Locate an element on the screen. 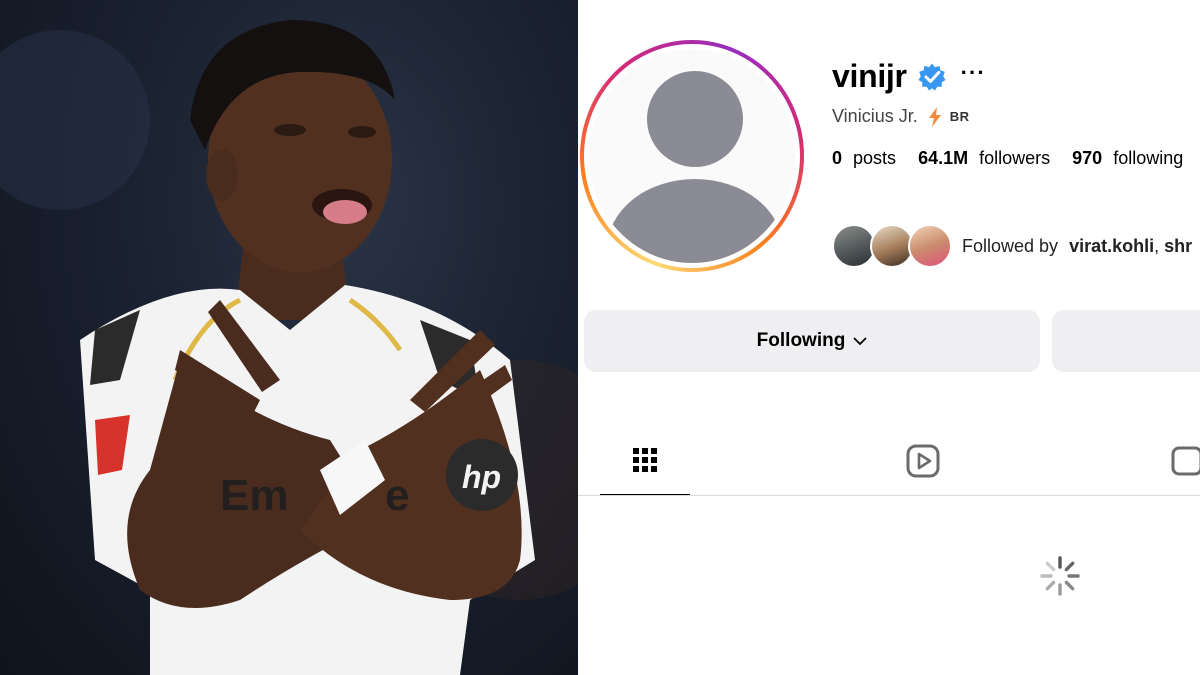 This screenshot has height=675, width=1200. following-button: Following is located at coordinates (812, 341).